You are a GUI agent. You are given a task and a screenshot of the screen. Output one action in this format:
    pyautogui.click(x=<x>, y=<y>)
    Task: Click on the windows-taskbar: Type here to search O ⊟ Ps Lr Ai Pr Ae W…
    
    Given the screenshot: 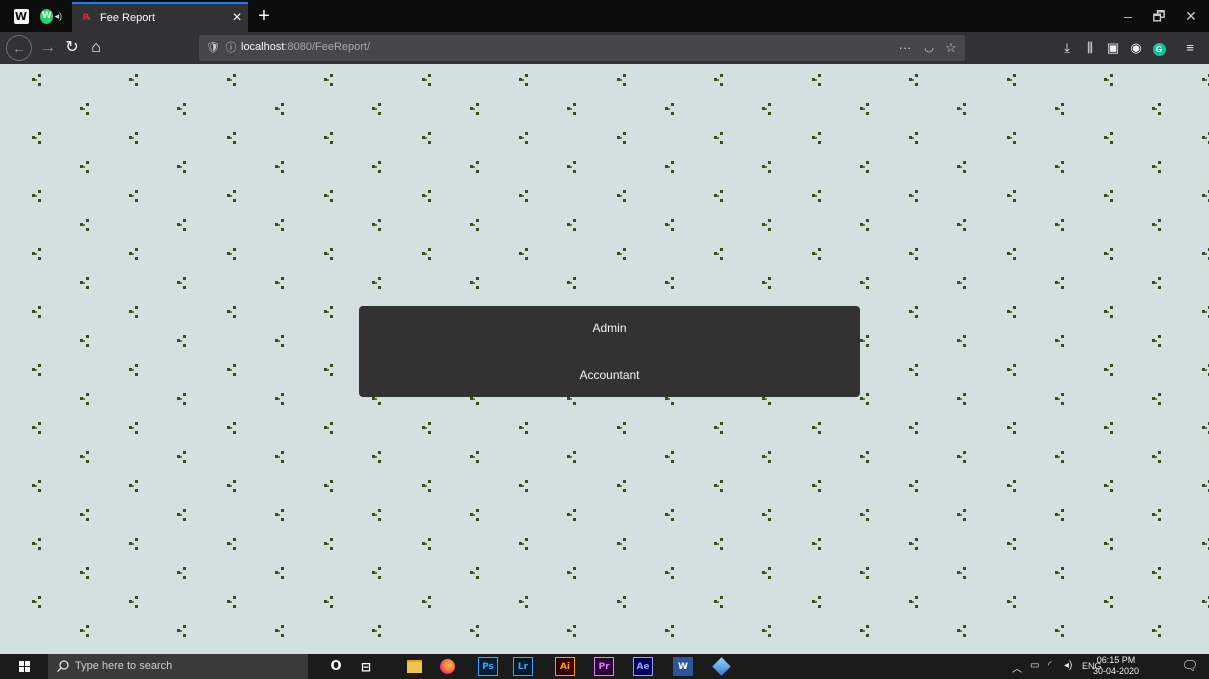 What is the action you would take?
    pyautogui.click(x=604, y=666)
    